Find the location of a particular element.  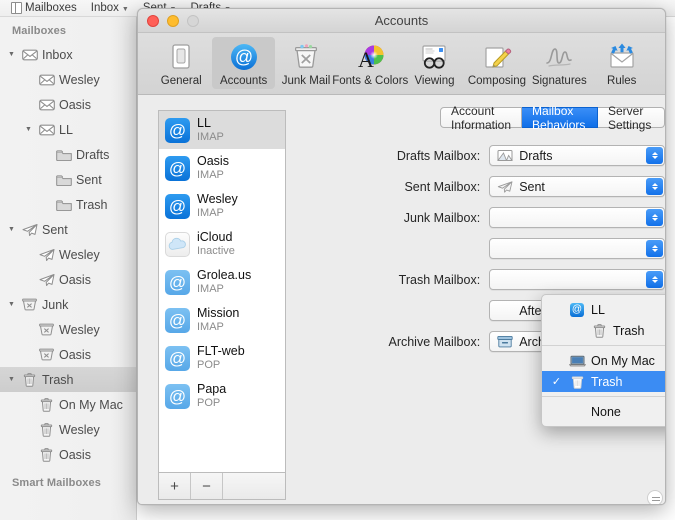

accounts-list-footer: + − is located at coordinates (222, 485).